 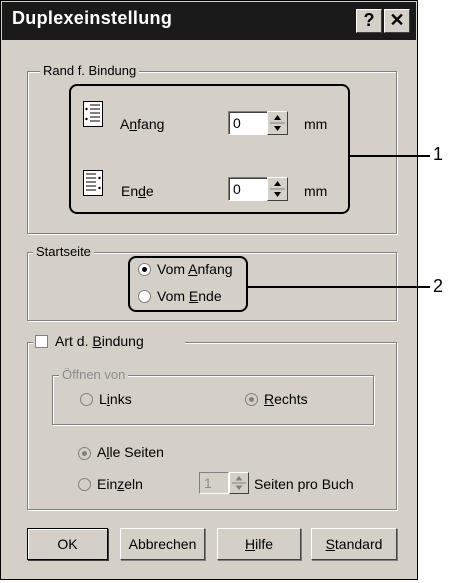 I want to click on standard-button: Standard, so click(x=354, y=544).